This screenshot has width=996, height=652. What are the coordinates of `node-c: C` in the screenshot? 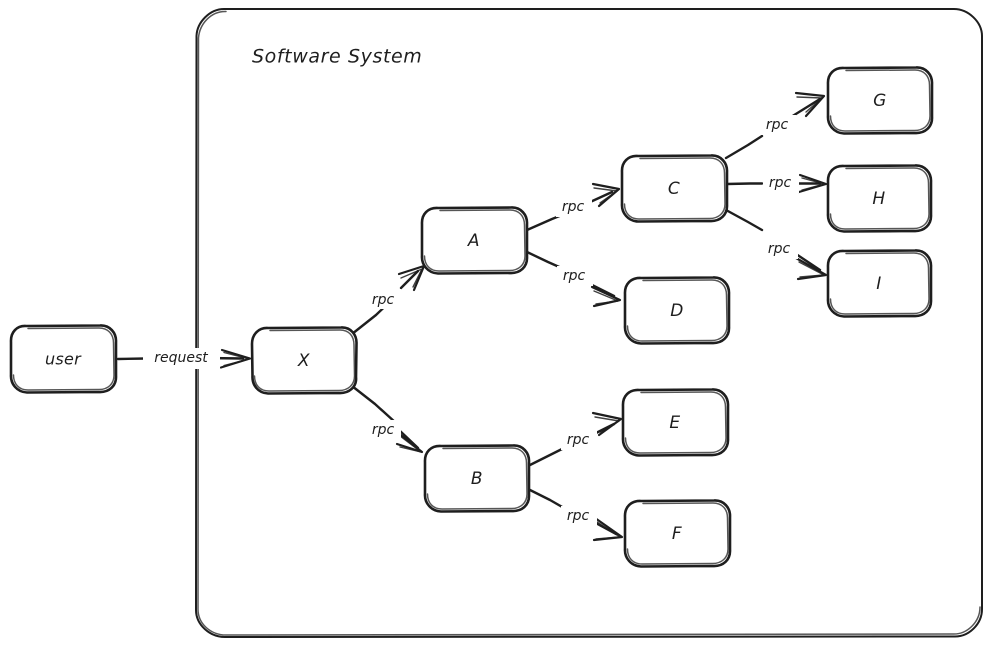 It's located at (674, 188).